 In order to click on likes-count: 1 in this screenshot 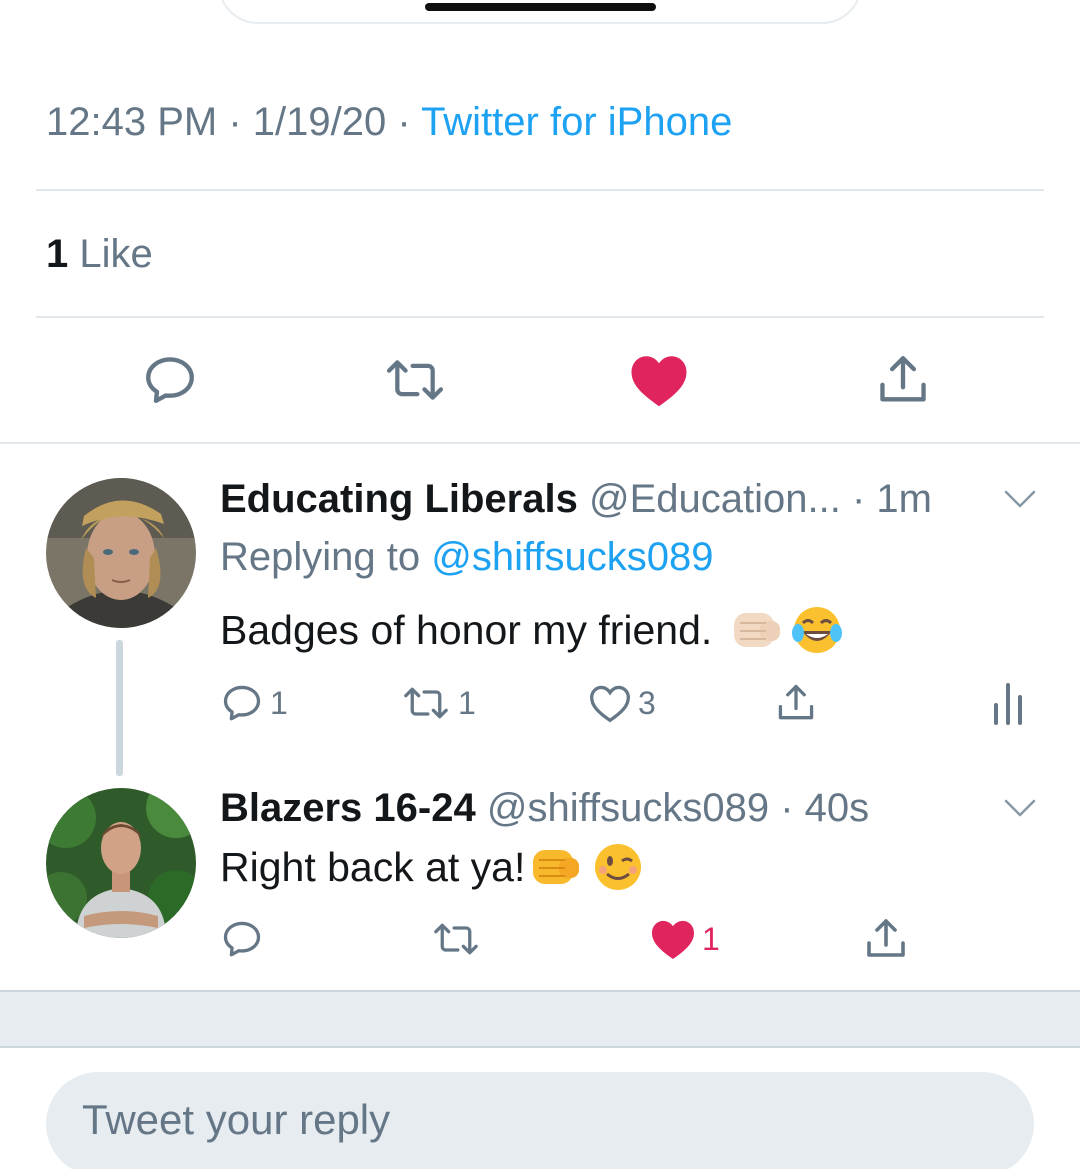, I will do `click(57, 254)`.